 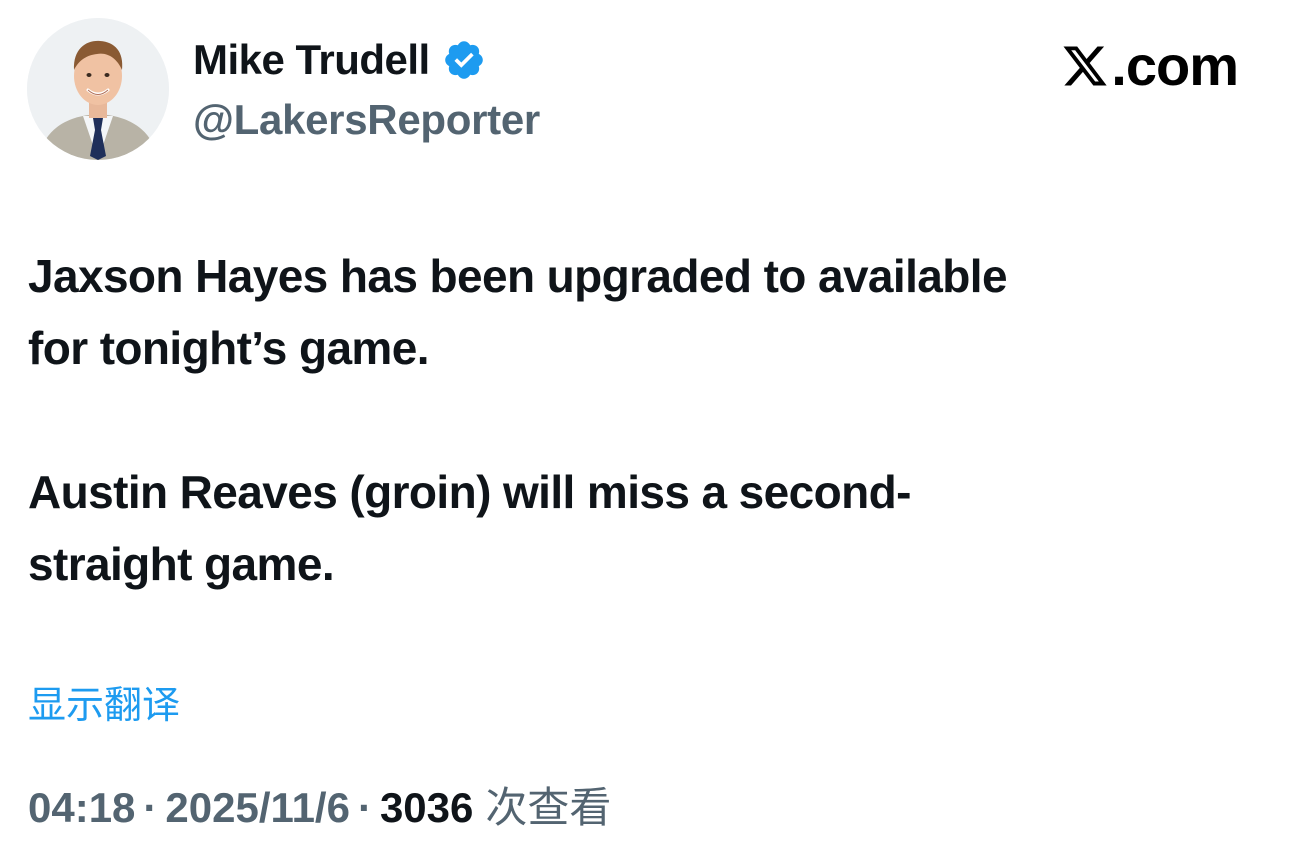 I want to click on avatar, so click(x=98, y=89).